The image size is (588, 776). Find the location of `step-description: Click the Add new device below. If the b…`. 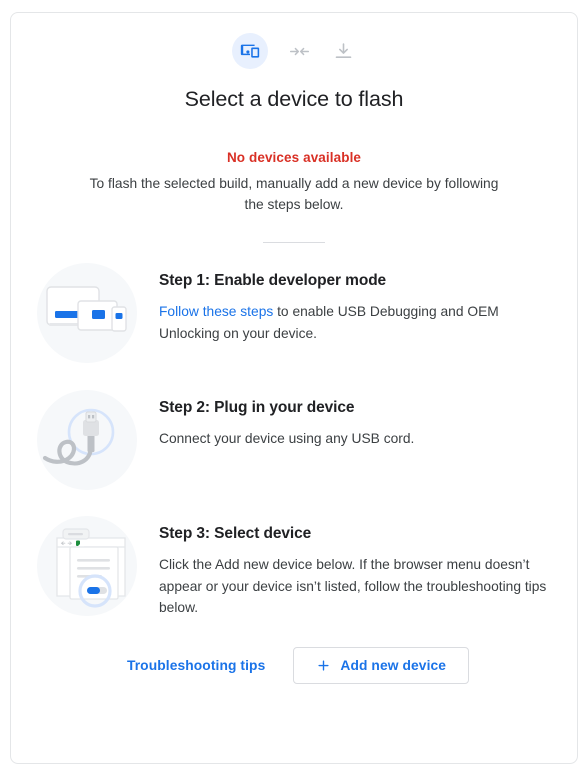

step-description: Click the Add new device below. If the b… is located at coordinates (353, 586).